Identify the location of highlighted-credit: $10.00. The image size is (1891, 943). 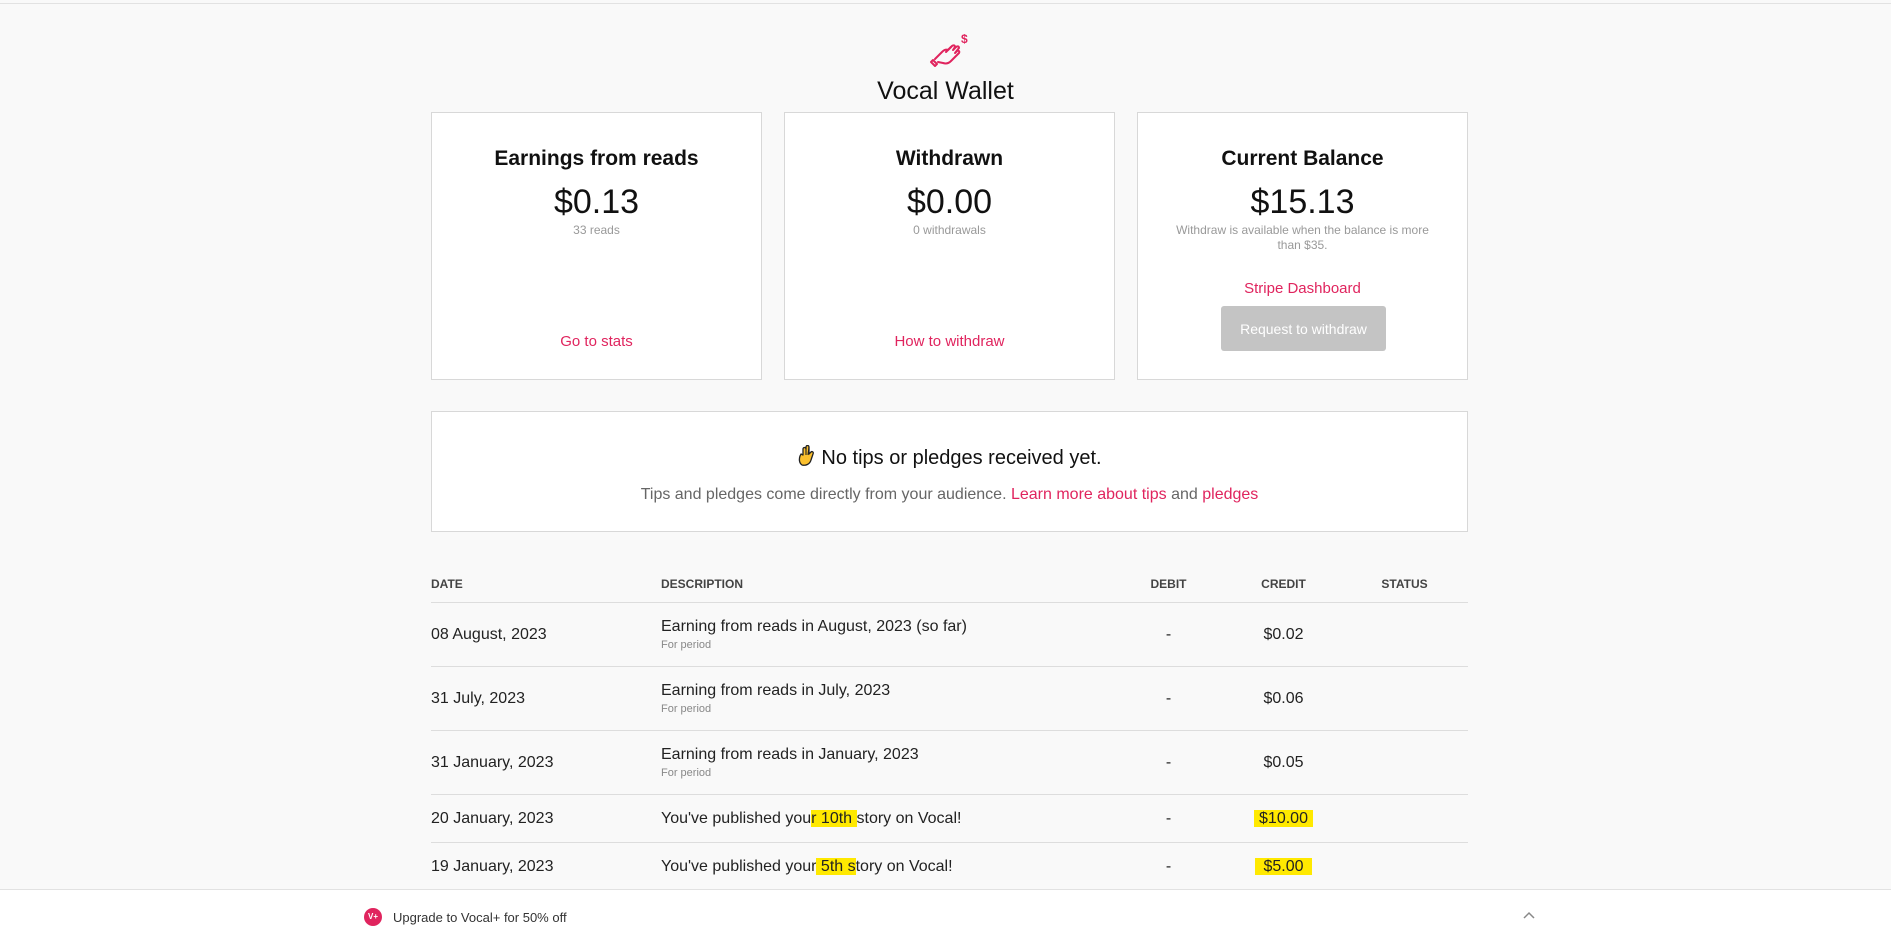
(1283, 818).